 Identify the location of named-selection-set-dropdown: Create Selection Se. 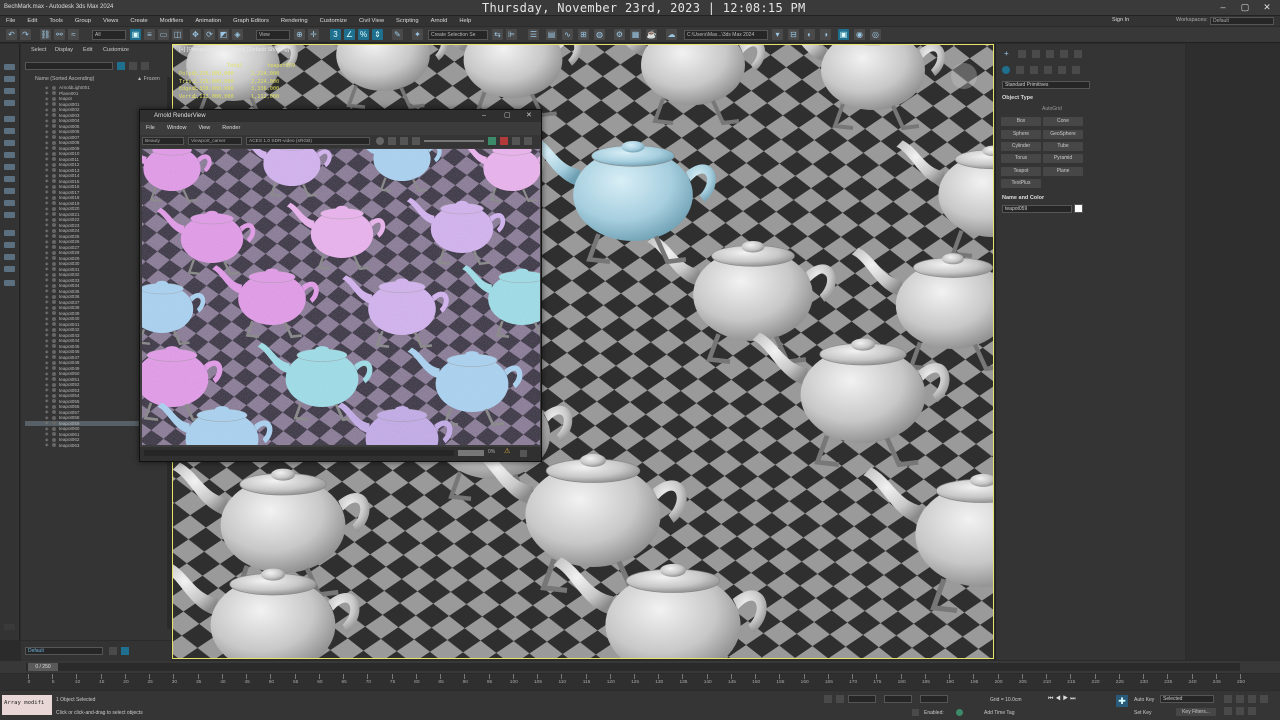
(458, 35).